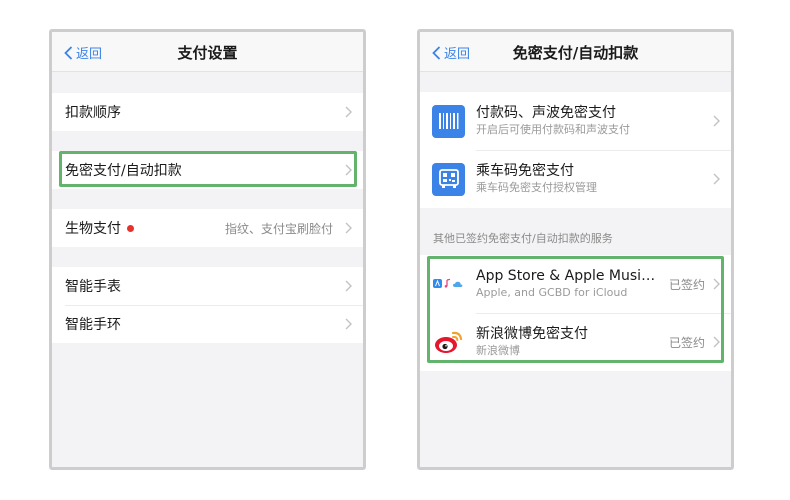  I want to click on row-title: 付款码、声波免密支付, so click(546, 113).